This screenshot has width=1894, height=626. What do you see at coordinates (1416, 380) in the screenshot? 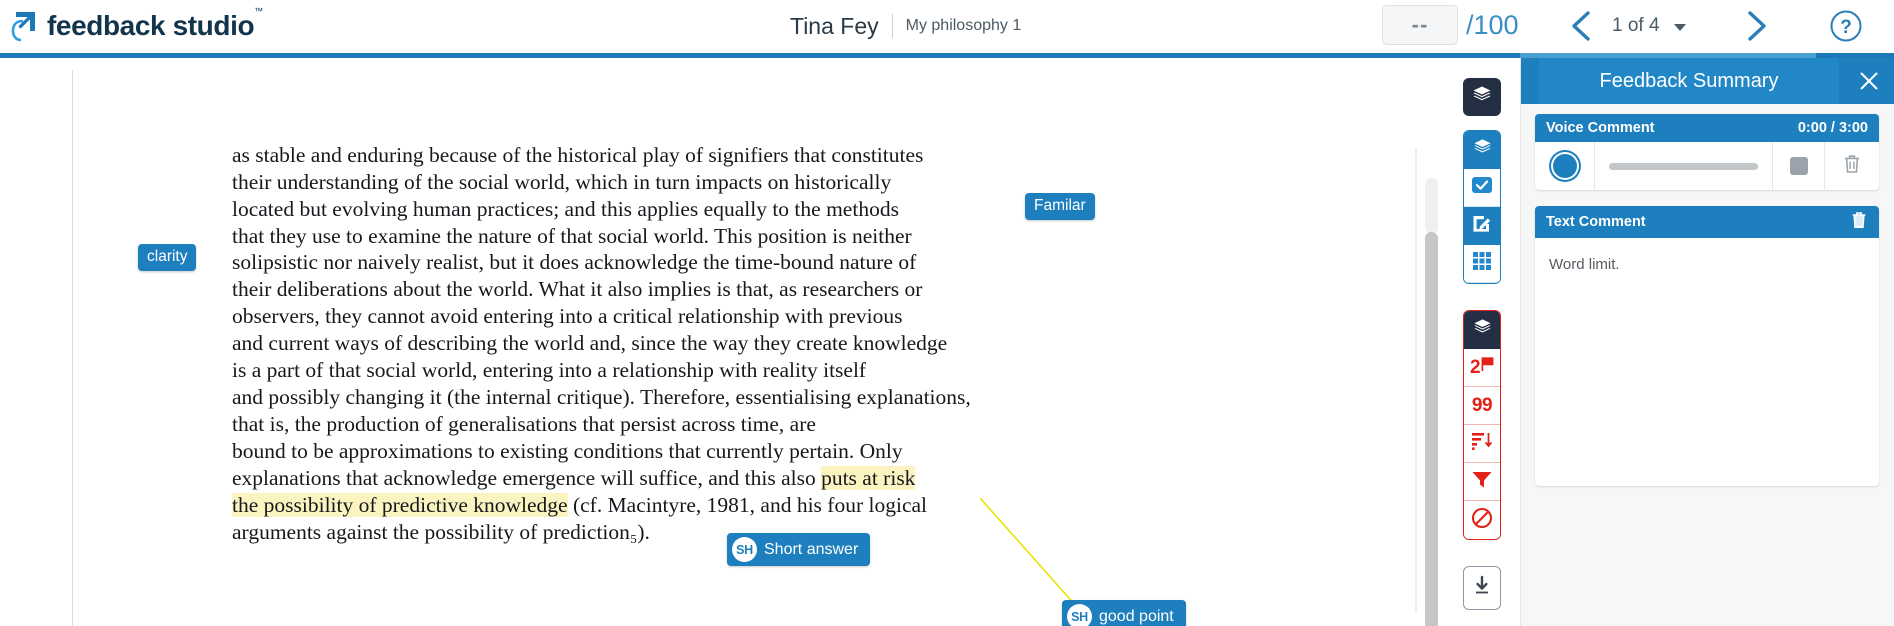
I see `scrollbar-track` at bounding box center [1416, 380].